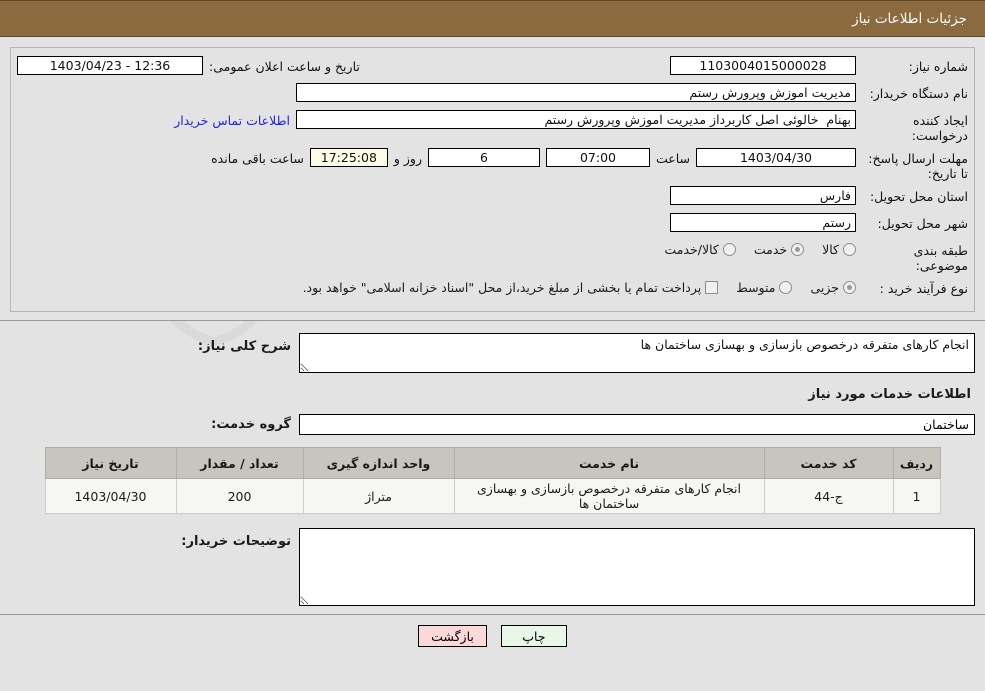  What do you see at coordinates (232, 119) in the screenshot?
I see `buyer-contact-link: اطلاعات تماس خریدار` at bounding box center [232, 119].